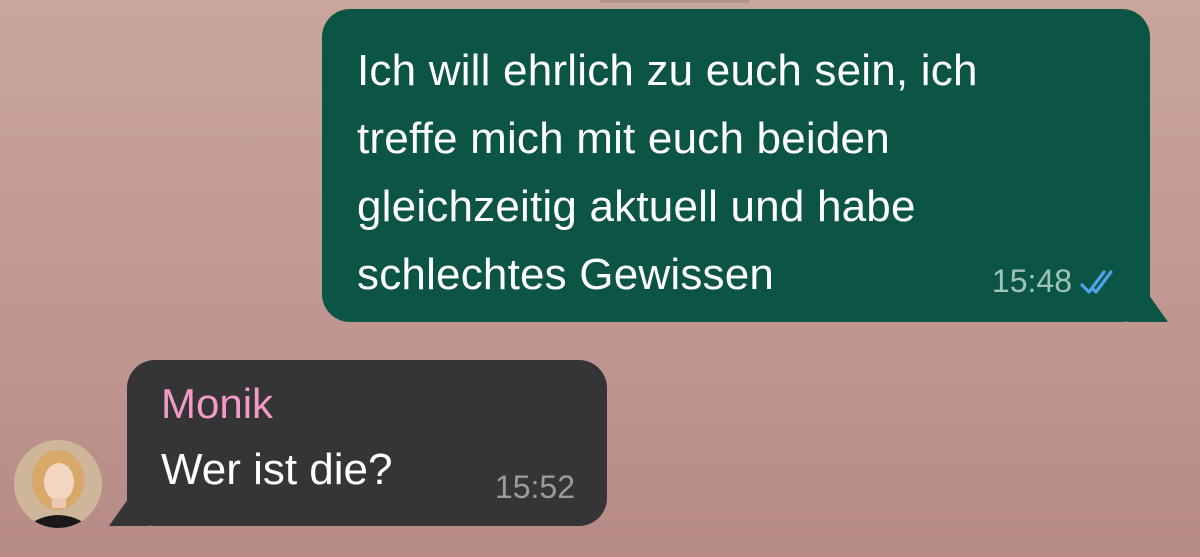 The width and height of the screenshot is (1200, 557). Describe the element at coordinates (534, 487) in the screenshot. I see `message-time: 15:52` at that location.